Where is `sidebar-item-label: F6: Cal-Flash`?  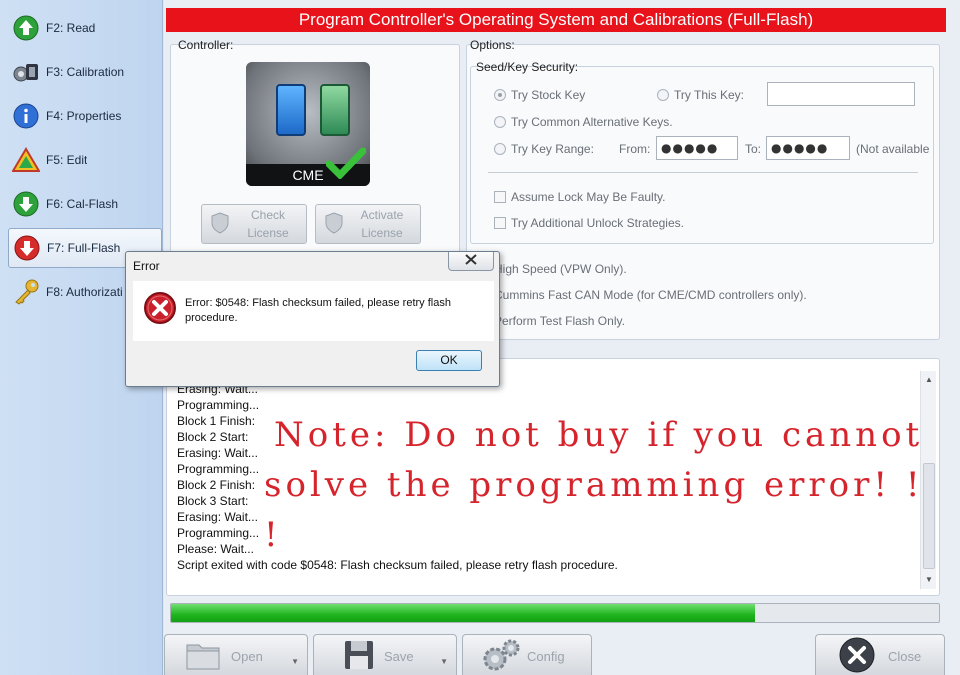
sidebar-item-label: F6: Cal-Flash is located at coordinates (82, 204).